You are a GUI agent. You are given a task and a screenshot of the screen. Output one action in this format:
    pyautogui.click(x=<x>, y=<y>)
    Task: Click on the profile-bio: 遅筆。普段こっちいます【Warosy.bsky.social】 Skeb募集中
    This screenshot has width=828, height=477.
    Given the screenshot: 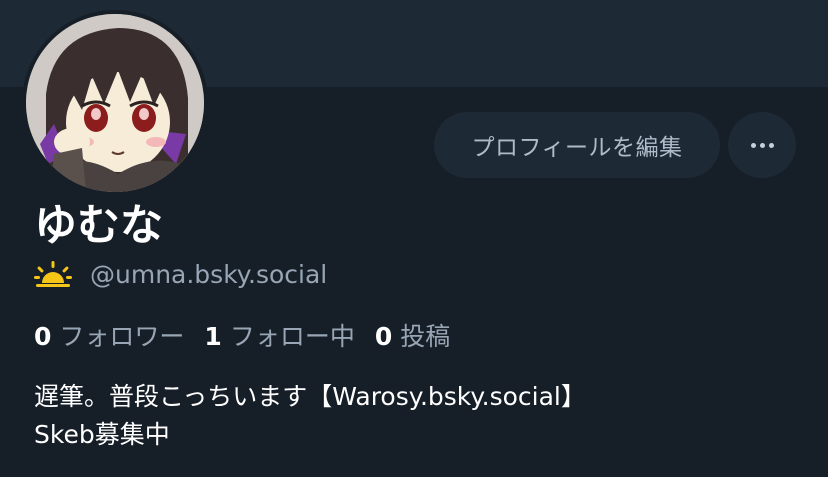 What is the action you would take?
    pyautogui.click(x=310, y=416)
    